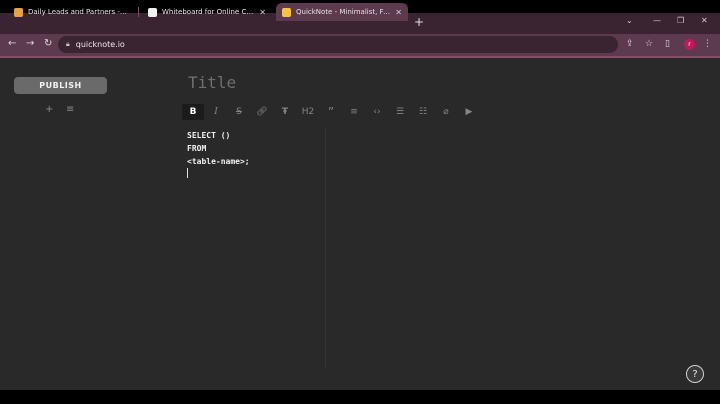  Describe the element at coordinates (400, 112) in the screenshot. I see `bulleted-list-icon: ☰` at that location.